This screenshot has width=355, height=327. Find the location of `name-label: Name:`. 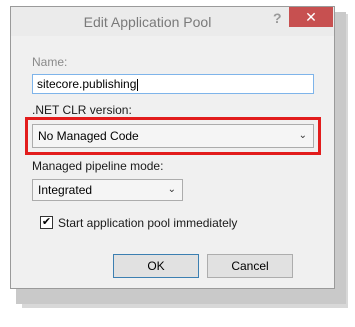

name-label: Name: is located at coordinates (50, 62).